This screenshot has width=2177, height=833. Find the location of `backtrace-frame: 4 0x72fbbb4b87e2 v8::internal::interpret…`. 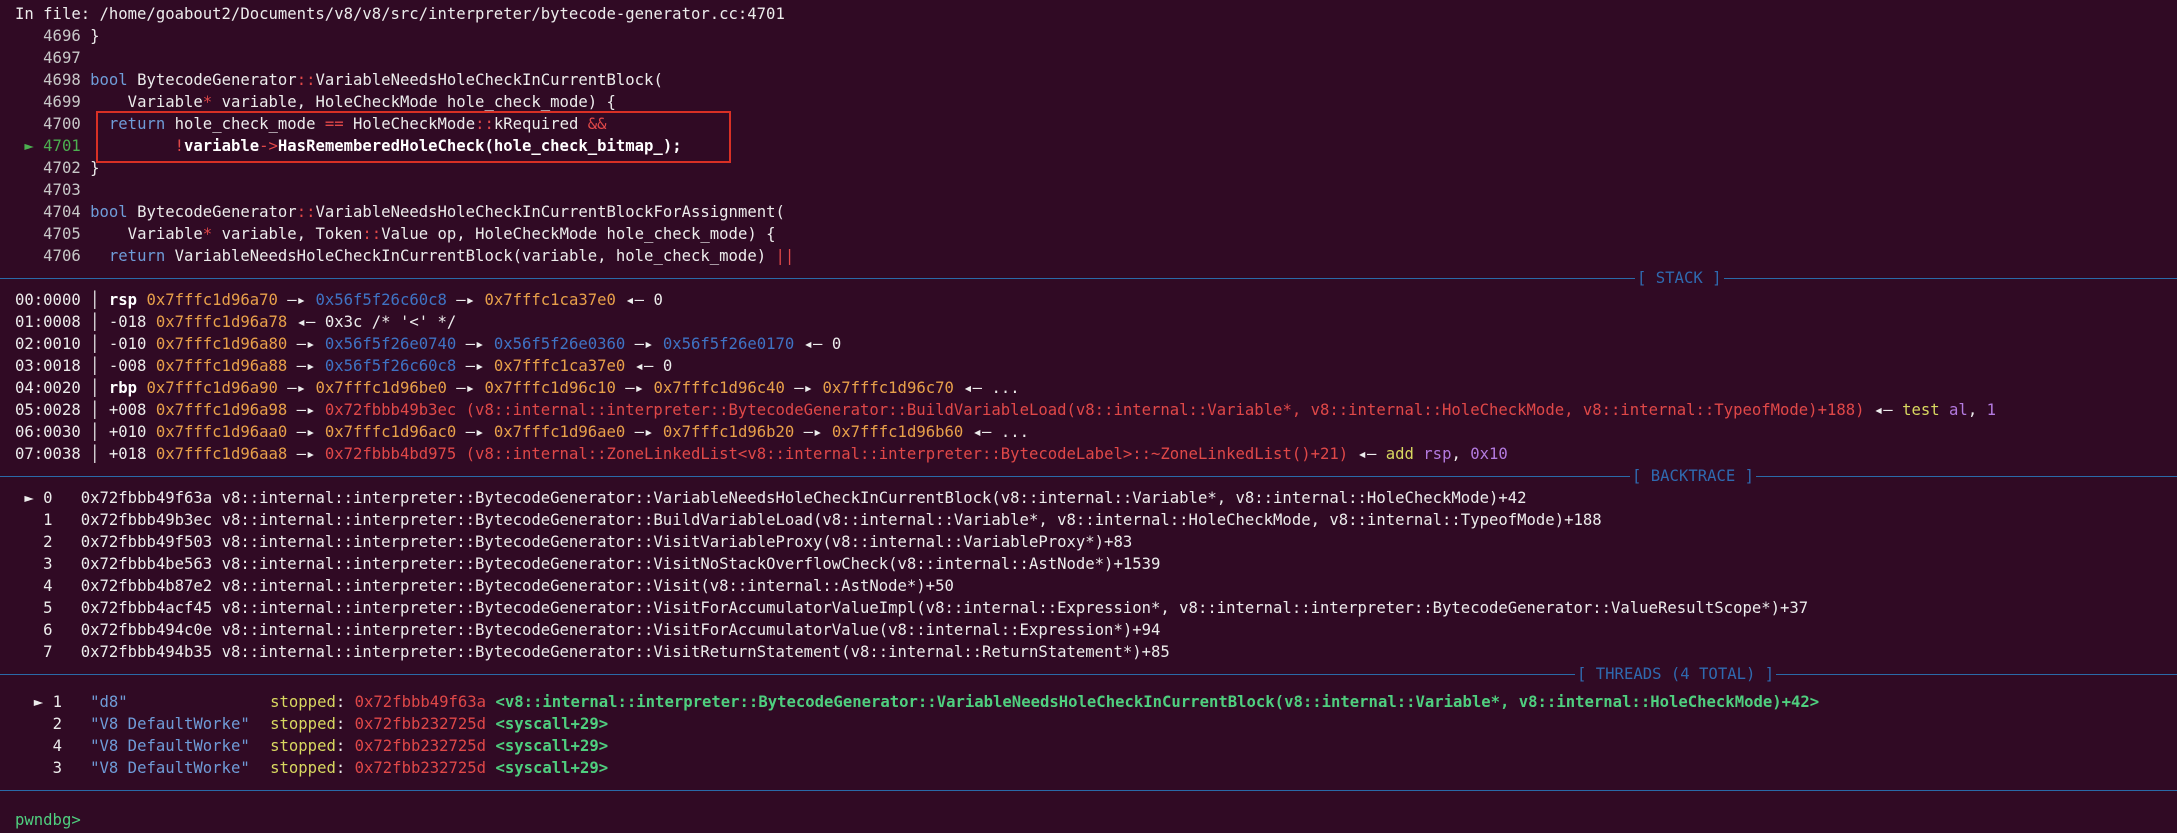

backtrace-frame: 4 0x72fbbb4b87e2 v8::internal::interpret… is located at coordinates (1090, 586).